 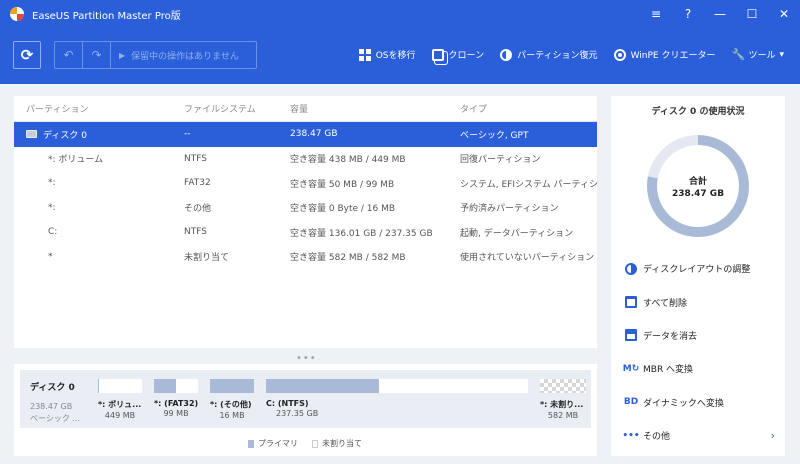 What do you see at coordinates (50, 256) in the screenshot?
I see `partition-name: *` at bounding box center [50, 256].